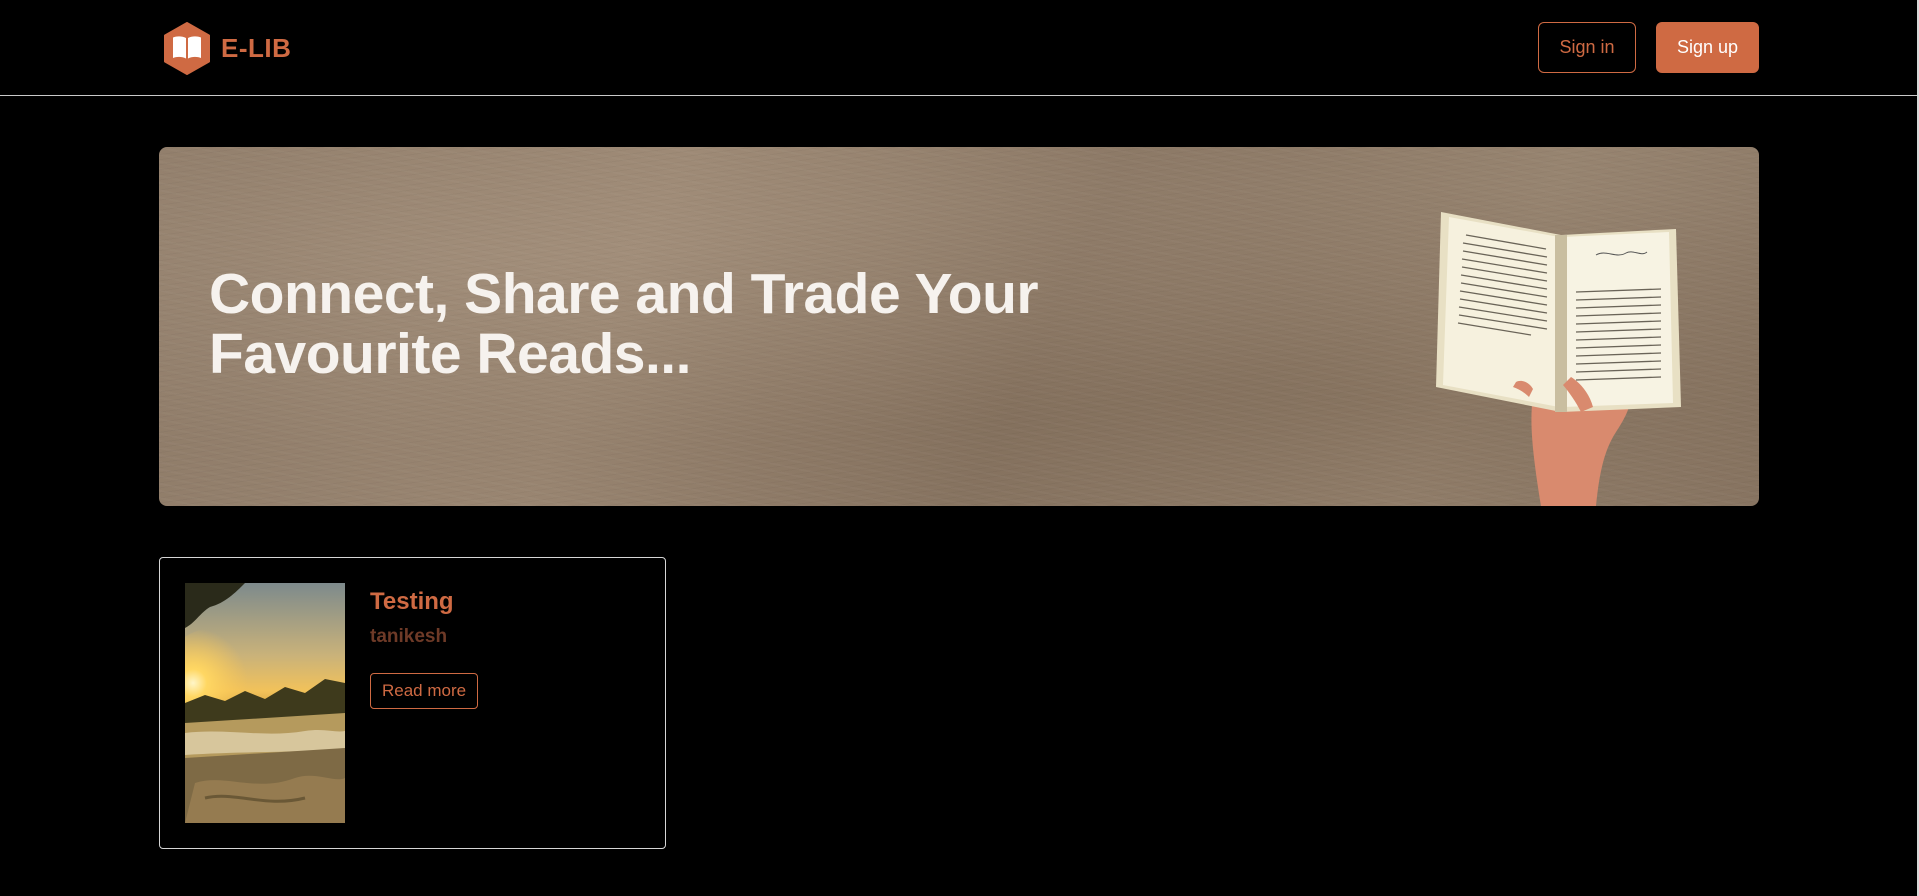  Describe the element at coordinates (265, 703) in the screenshot. I see `sunset-river-cover-image` at that location.